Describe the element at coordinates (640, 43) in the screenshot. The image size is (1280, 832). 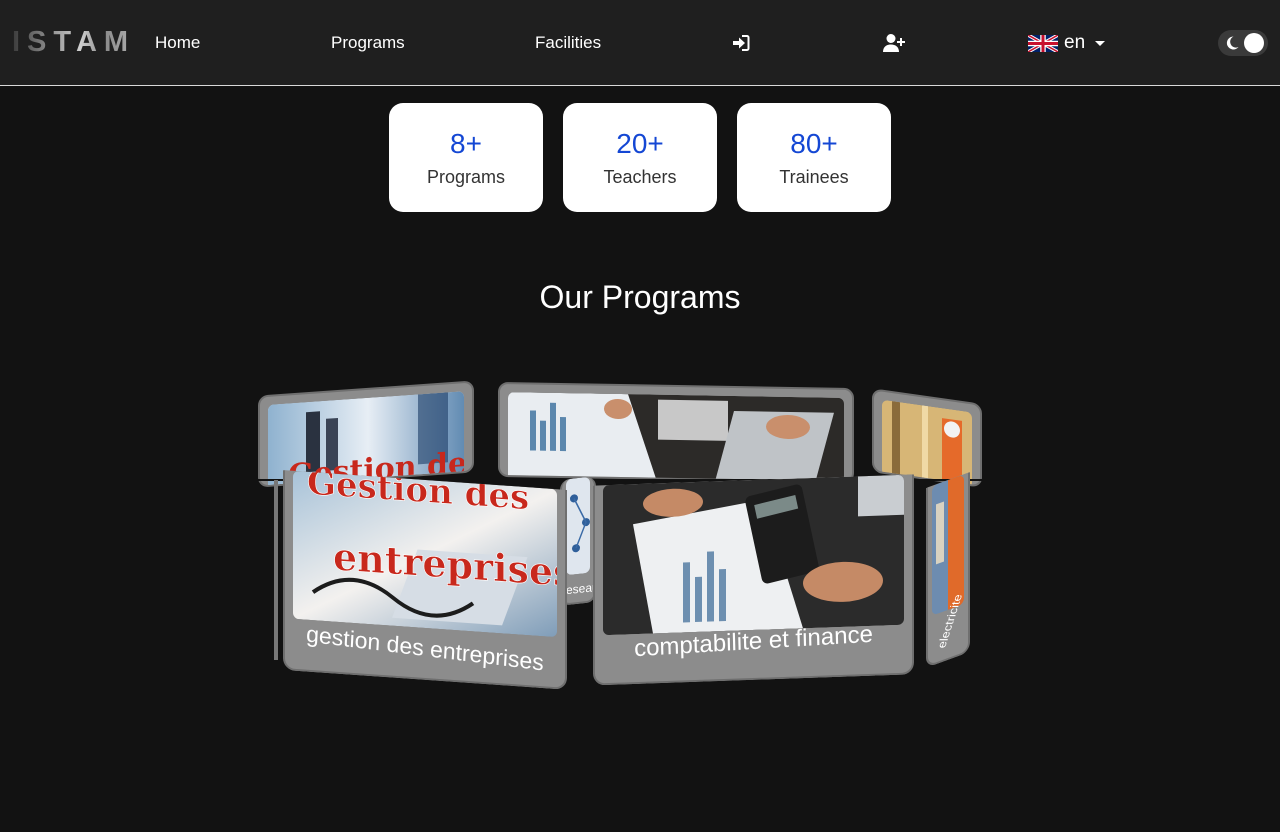
I see `navbar: ISTAM Home Programs Facilities en` at that location.